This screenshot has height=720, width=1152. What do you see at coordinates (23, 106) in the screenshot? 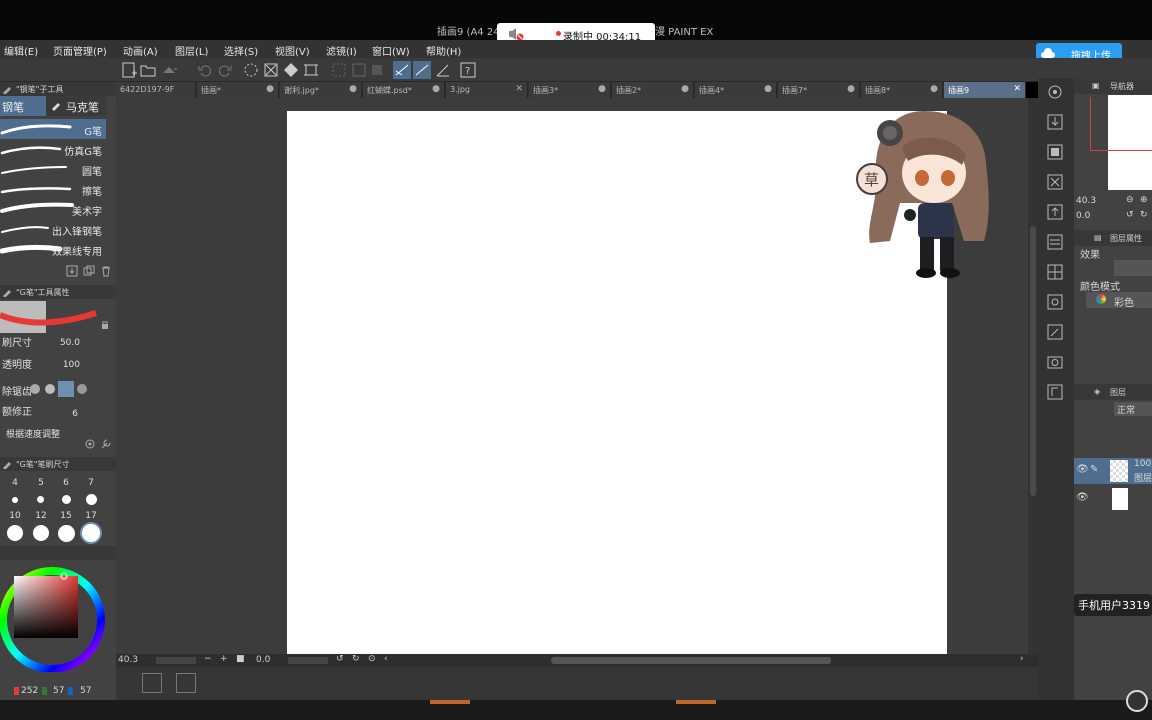
I see `tab-pen: 钢笔` at bounding box center [23, 106].